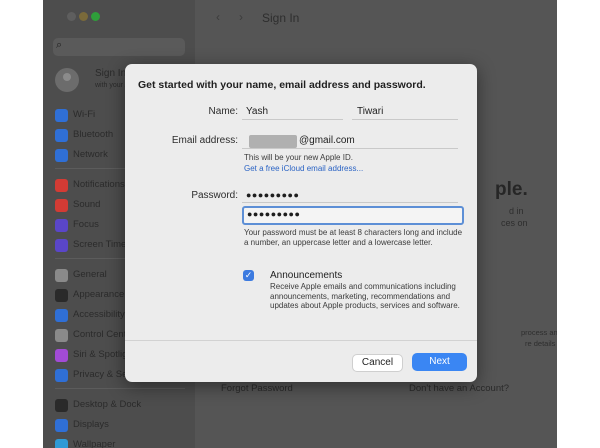  I want to click on email-note: This will be your new Apple ID., so click(298, 157).